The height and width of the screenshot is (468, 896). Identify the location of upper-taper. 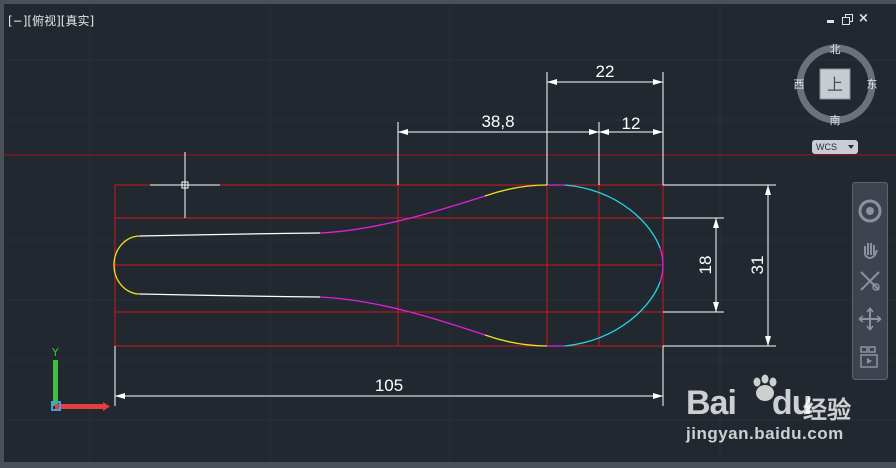
(402, 214).